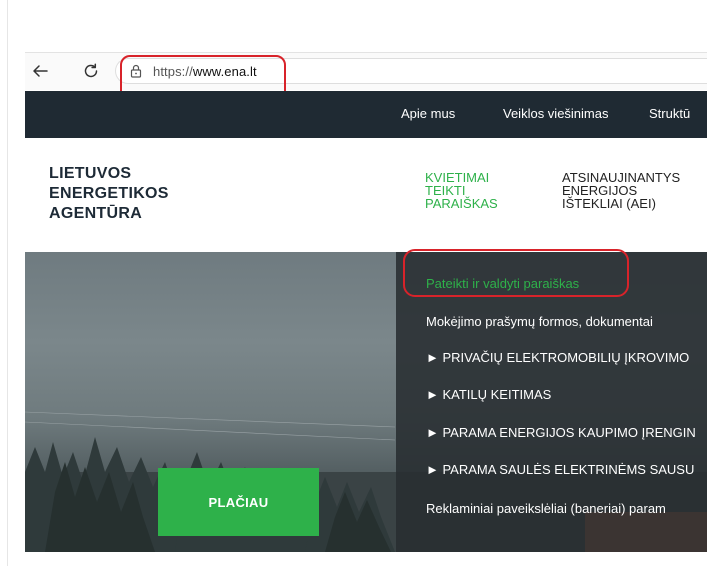  What do you see at coordinates (539, 321) in the screenshot?
I see `dropdown-item-mokejimo: Mokėjimo prašymų formos, dokumentai` at bounding box center [539, 321].